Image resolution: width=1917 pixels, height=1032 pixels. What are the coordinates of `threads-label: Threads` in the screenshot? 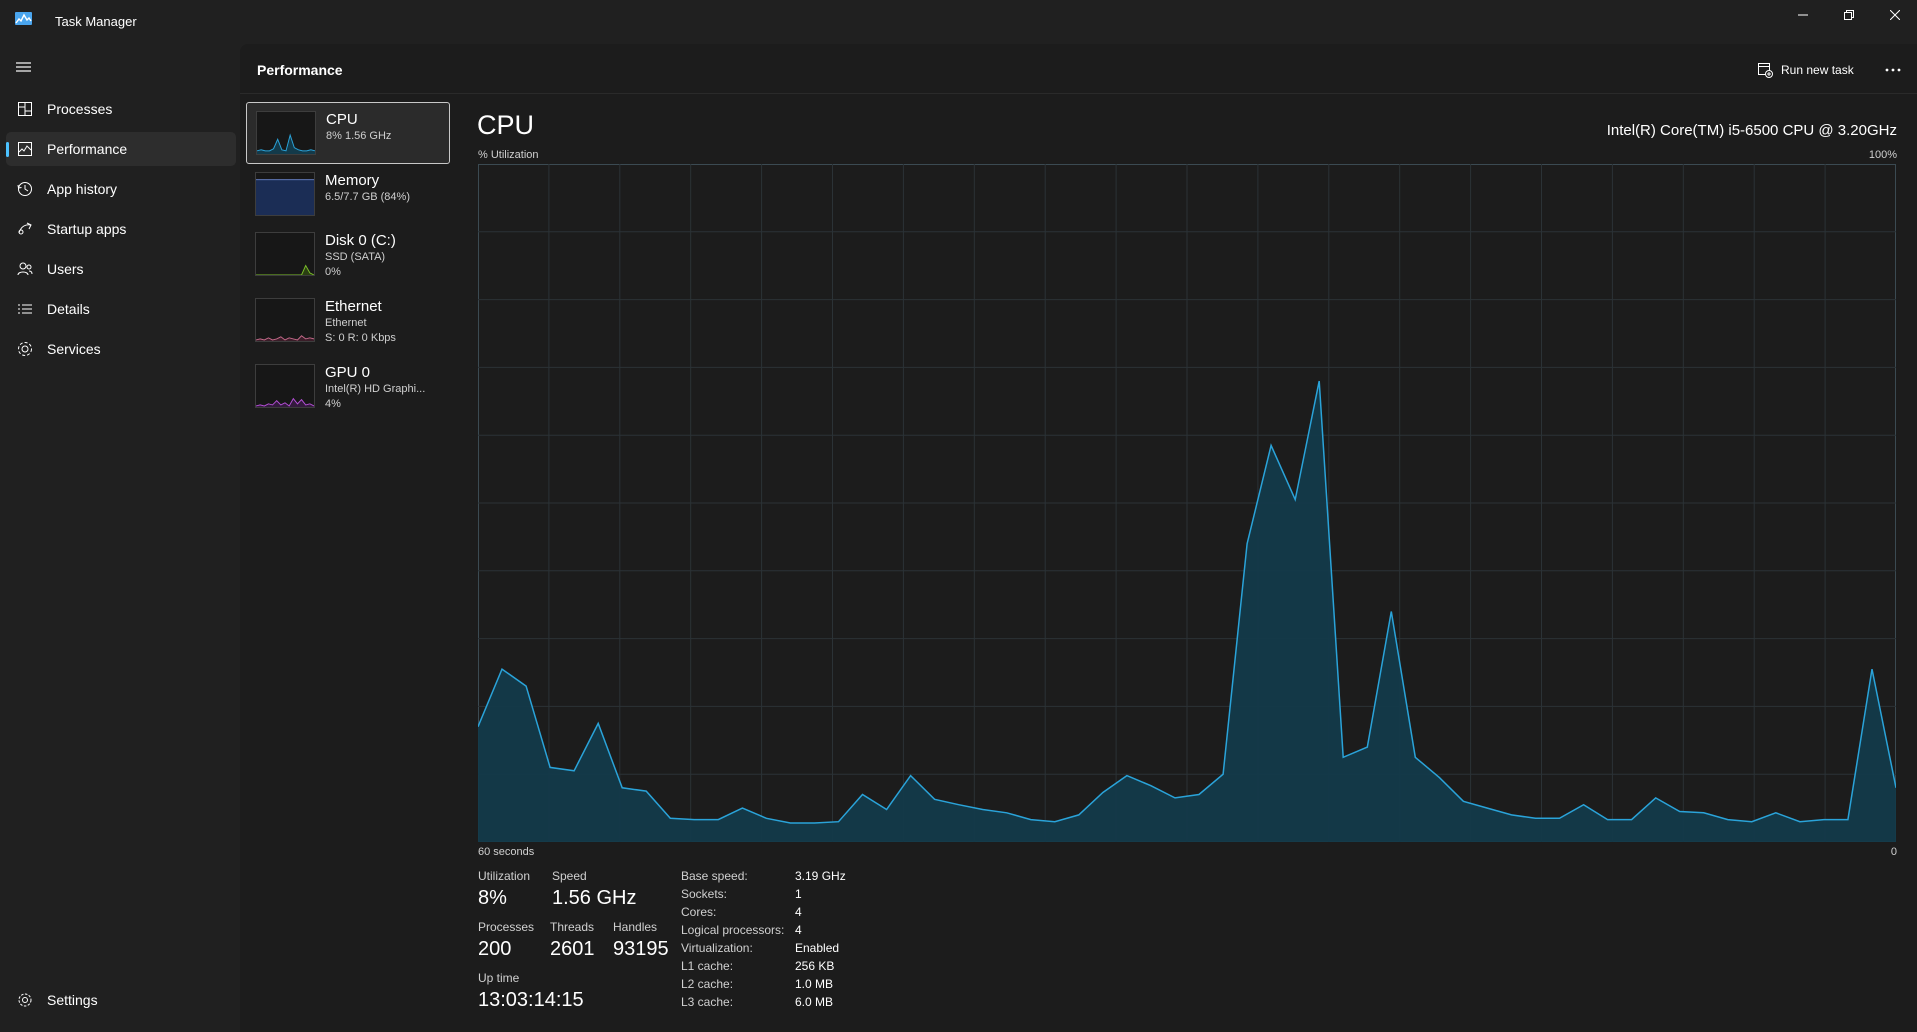 It's located at (572, 927).